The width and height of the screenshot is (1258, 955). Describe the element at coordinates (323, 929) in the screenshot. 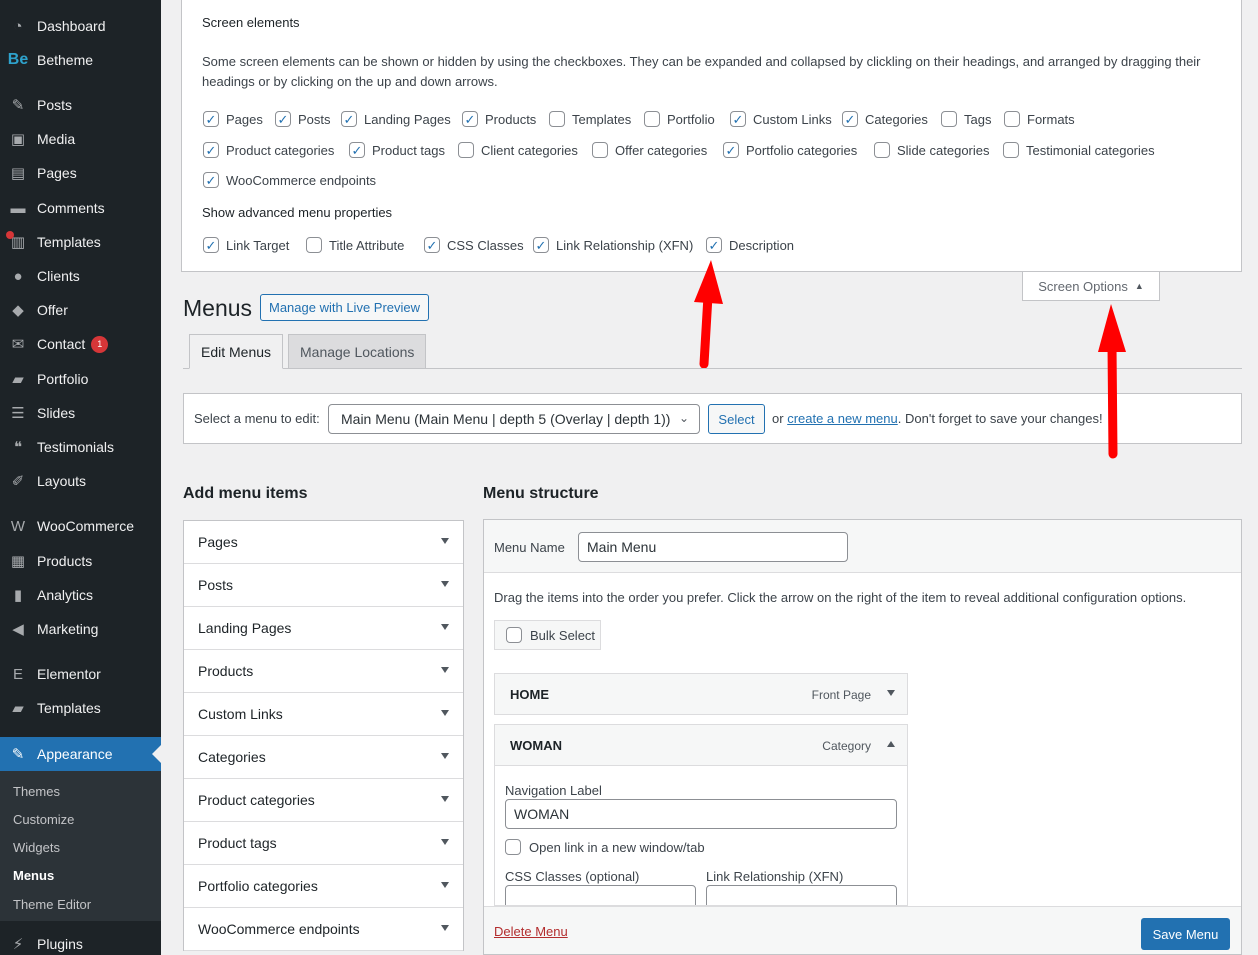

I see `accordion-section-woocommerce-endpoints: WooCommerce endpoints` at that location.